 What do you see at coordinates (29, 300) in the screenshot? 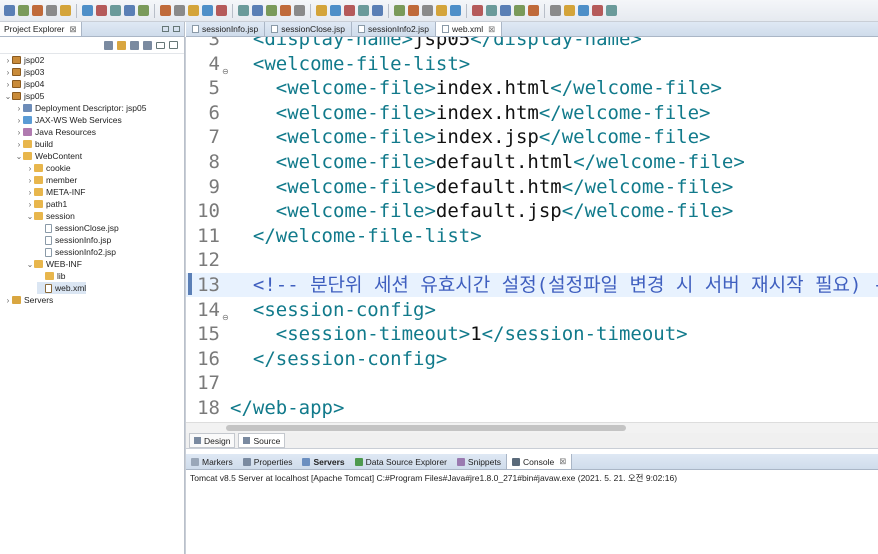
I see `tree-item: › Servers` at bounding box center [29, 300].